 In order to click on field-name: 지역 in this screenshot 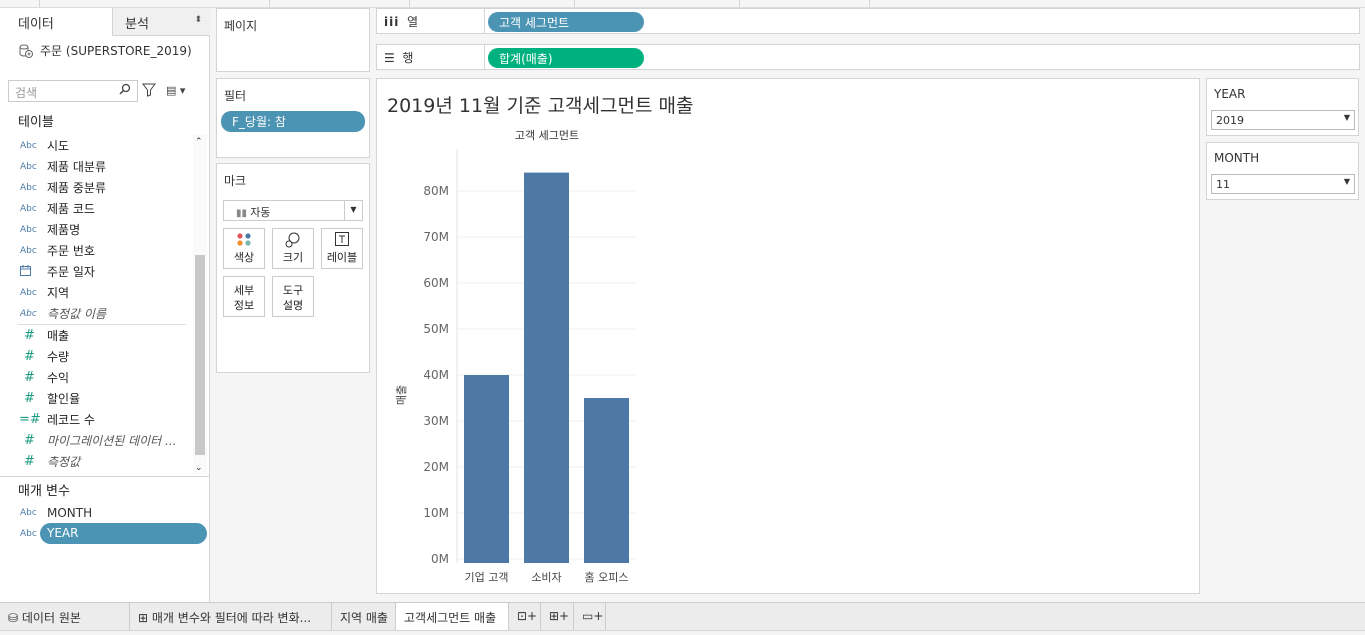, I will do `click(58, 293)`.